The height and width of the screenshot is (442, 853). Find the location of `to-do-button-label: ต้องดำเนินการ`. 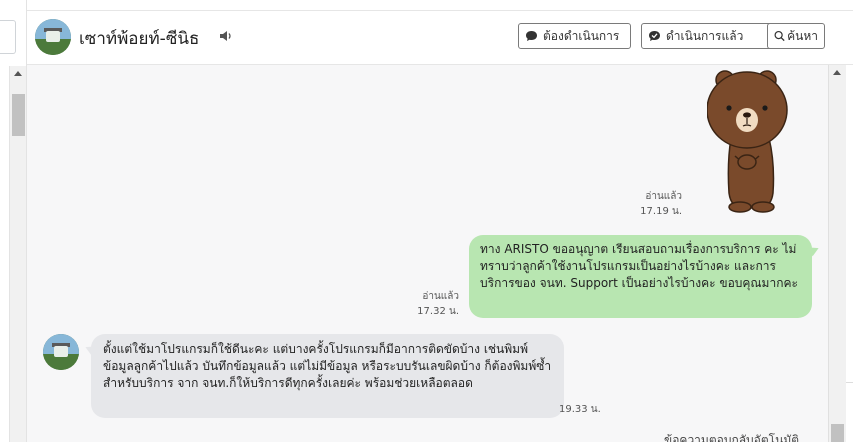

to-do-button-label: ต้องดำเนินการ is located at coordinates (581, 35).